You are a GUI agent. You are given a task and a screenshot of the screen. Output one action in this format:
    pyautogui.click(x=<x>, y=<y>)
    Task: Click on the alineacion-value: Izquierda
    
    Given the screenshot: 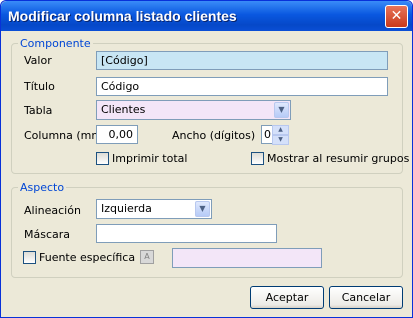 What is the action you would take?
    pyautogui.click(x=126, y=208)
    